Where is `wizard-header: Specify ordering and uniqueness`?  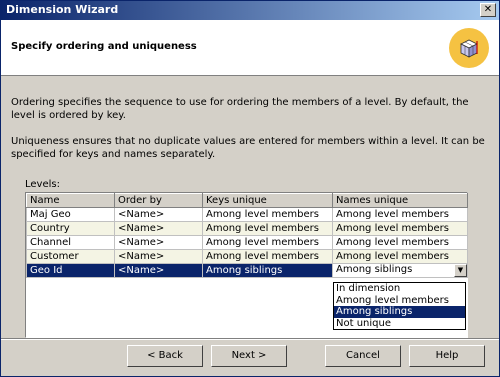
wizard-header: Specify ordering and uniqueness is located at coordinates (250, 48).